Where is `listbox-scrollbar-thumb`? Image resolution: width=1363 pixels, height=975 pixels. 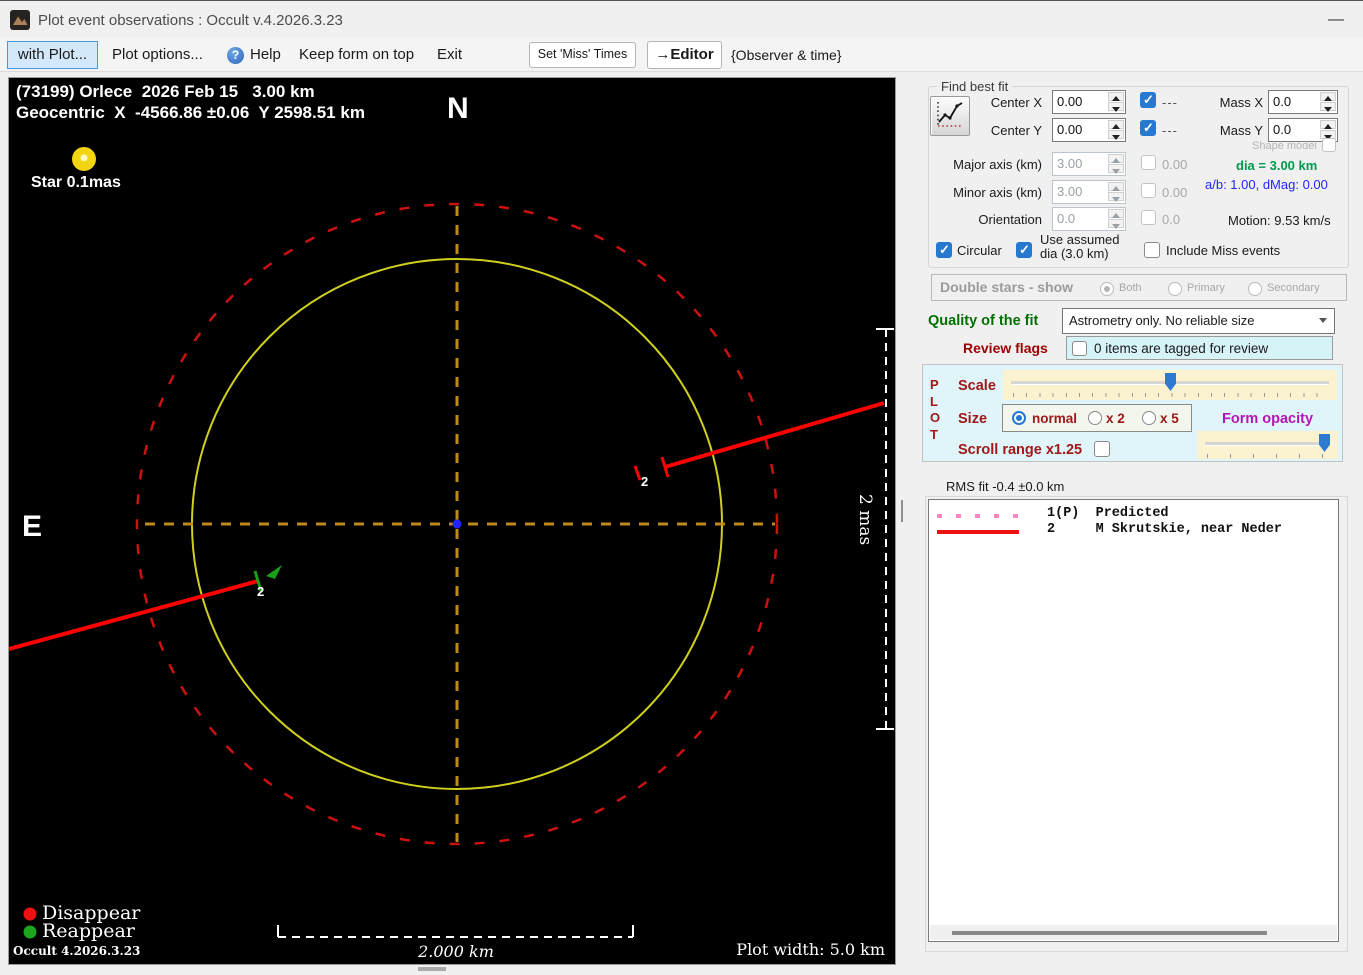
listbox-scrollbar-thumb is located at coordinates (1109, 933).